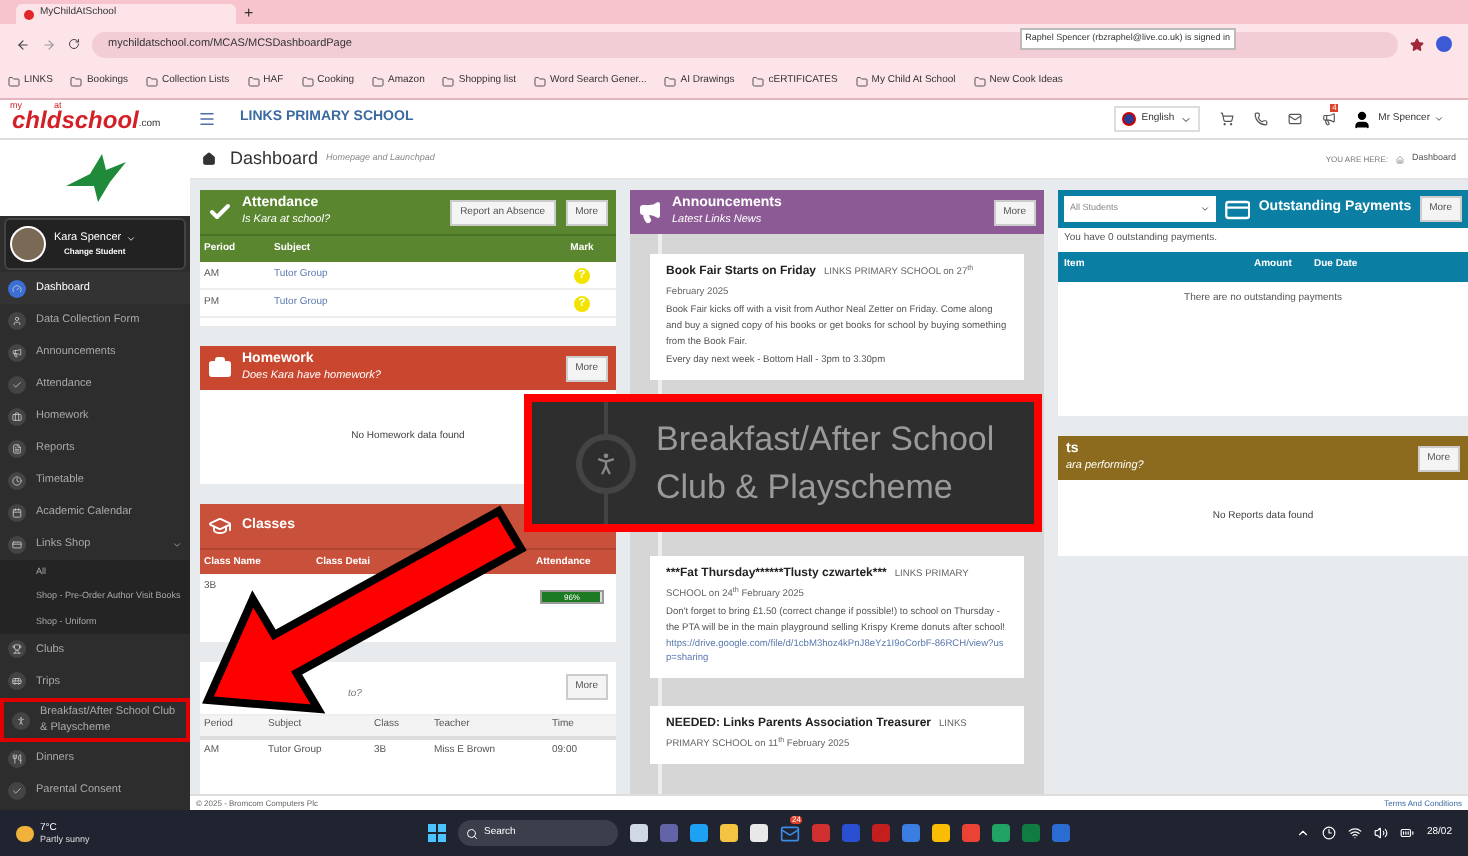  What do you see at coordinates (274, 158) in the screenshot?
I see `page-title: Dashboard` at bounding box center [274, 158].